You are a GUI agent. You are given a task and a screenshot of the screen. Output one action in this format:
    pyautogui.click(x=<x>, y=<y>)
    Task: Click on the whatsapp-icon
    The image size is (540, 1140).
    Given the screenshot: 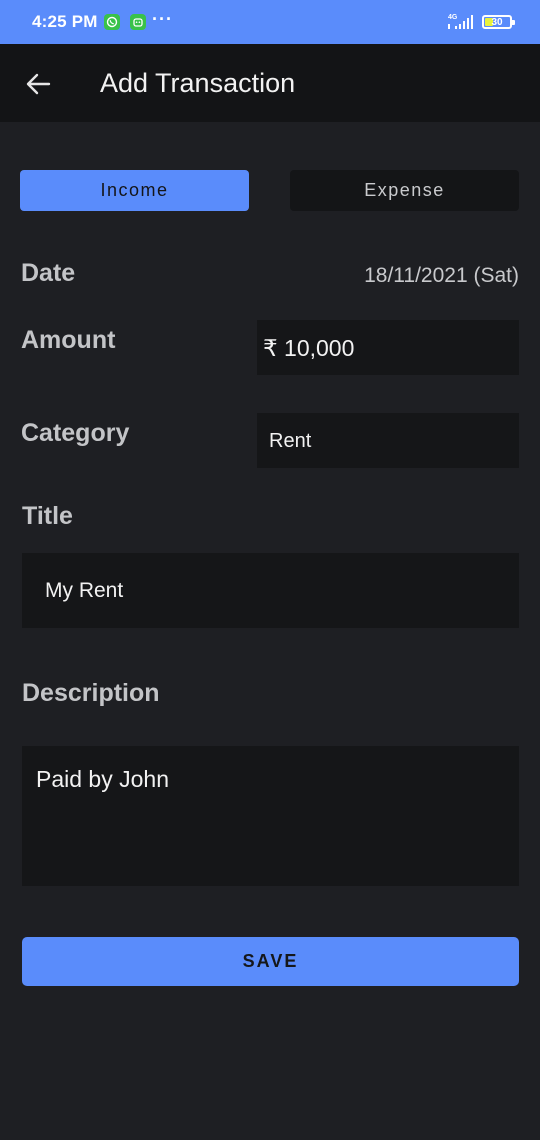 What is the action you would take?
    pyautogui.click(x=112, y=22)
    